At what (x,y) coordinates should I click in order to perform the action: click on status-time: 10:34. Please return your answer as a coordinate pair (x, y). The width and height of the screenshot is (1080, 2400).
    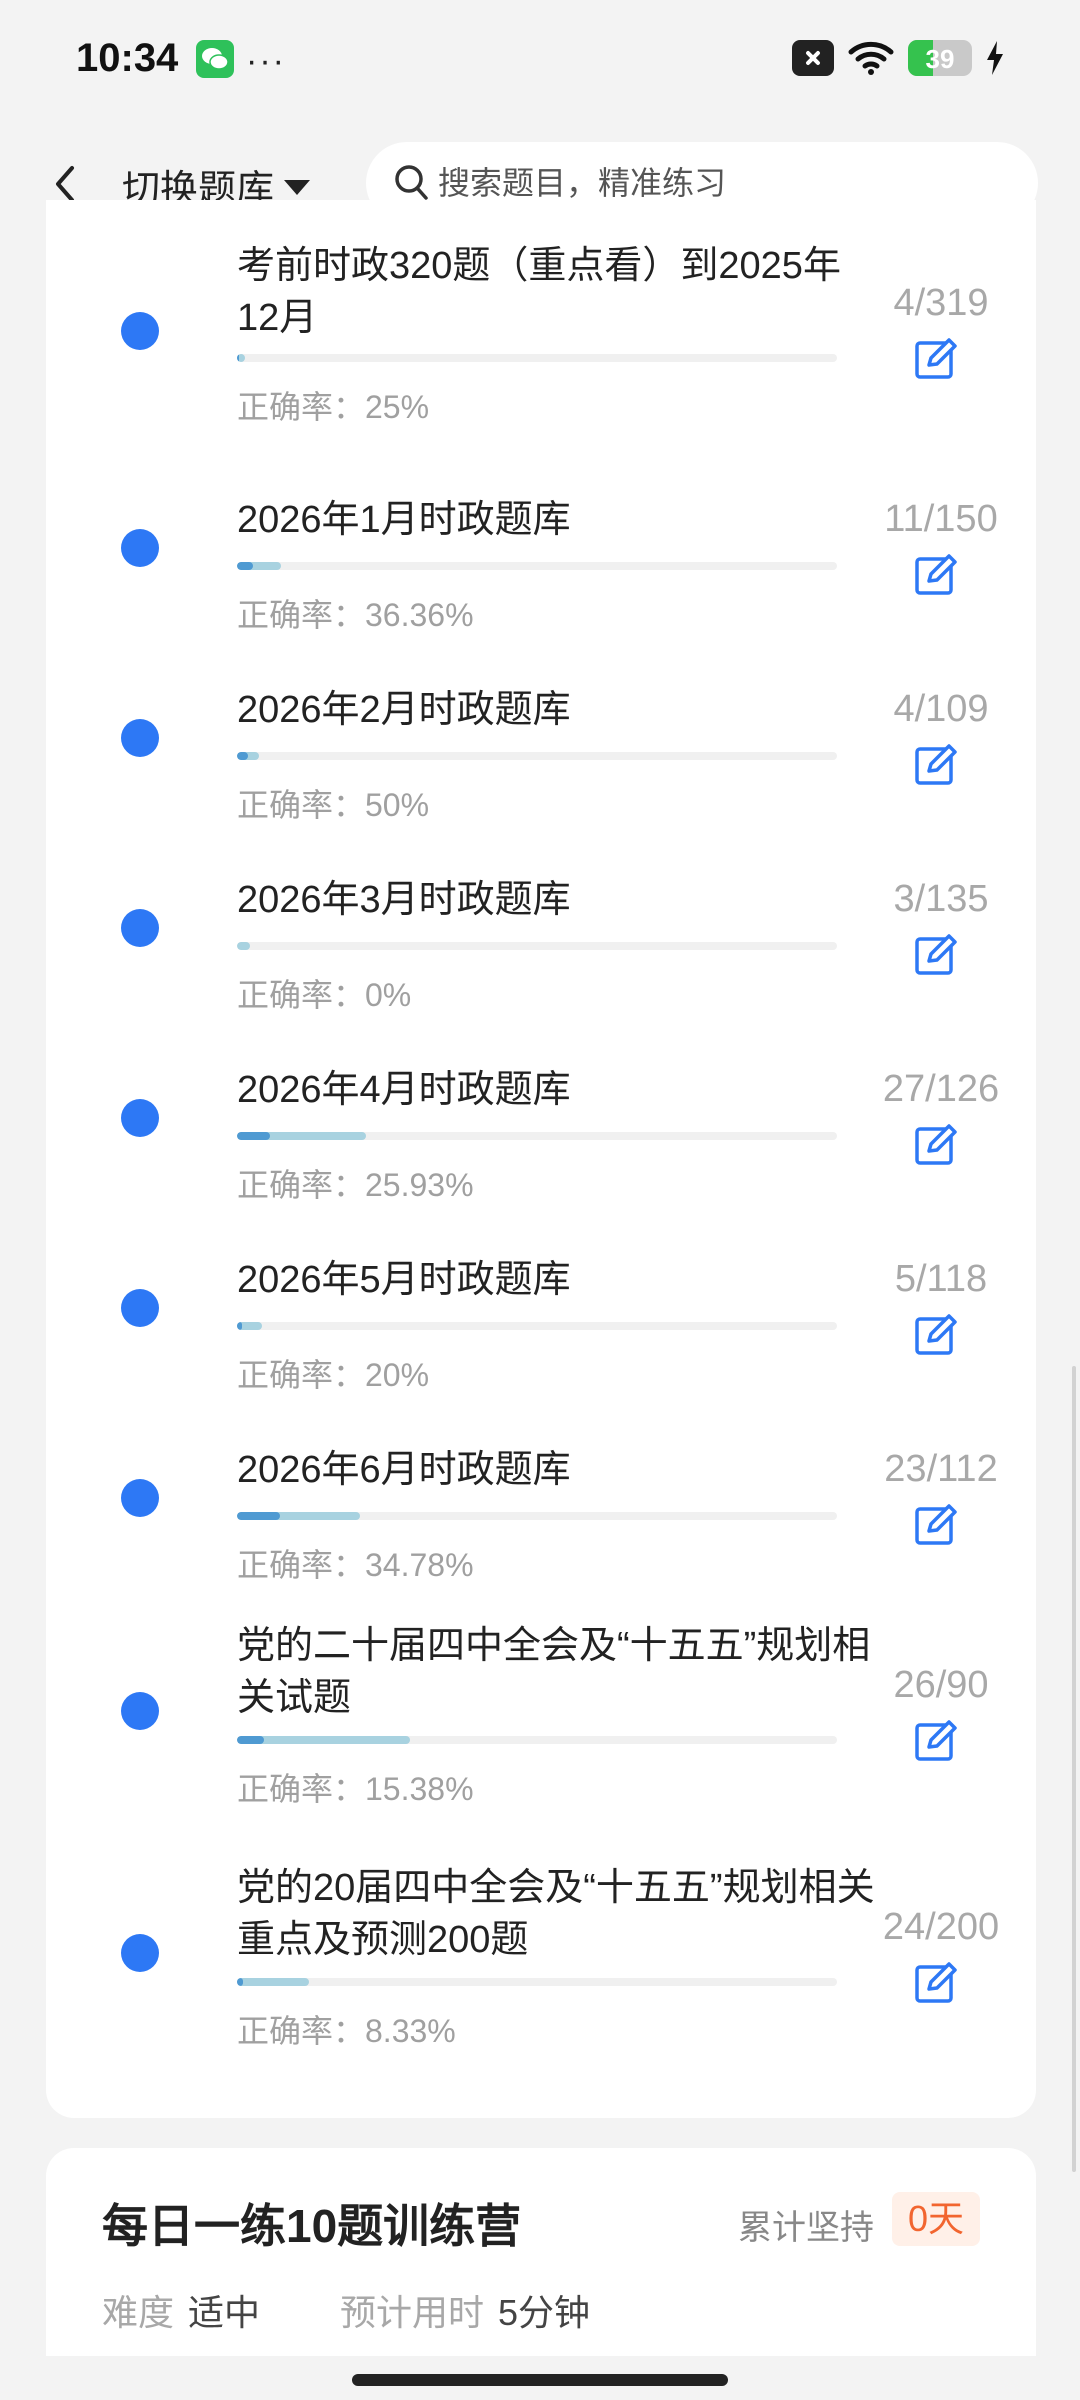
    Looking at the image, I should click on (127, 58).